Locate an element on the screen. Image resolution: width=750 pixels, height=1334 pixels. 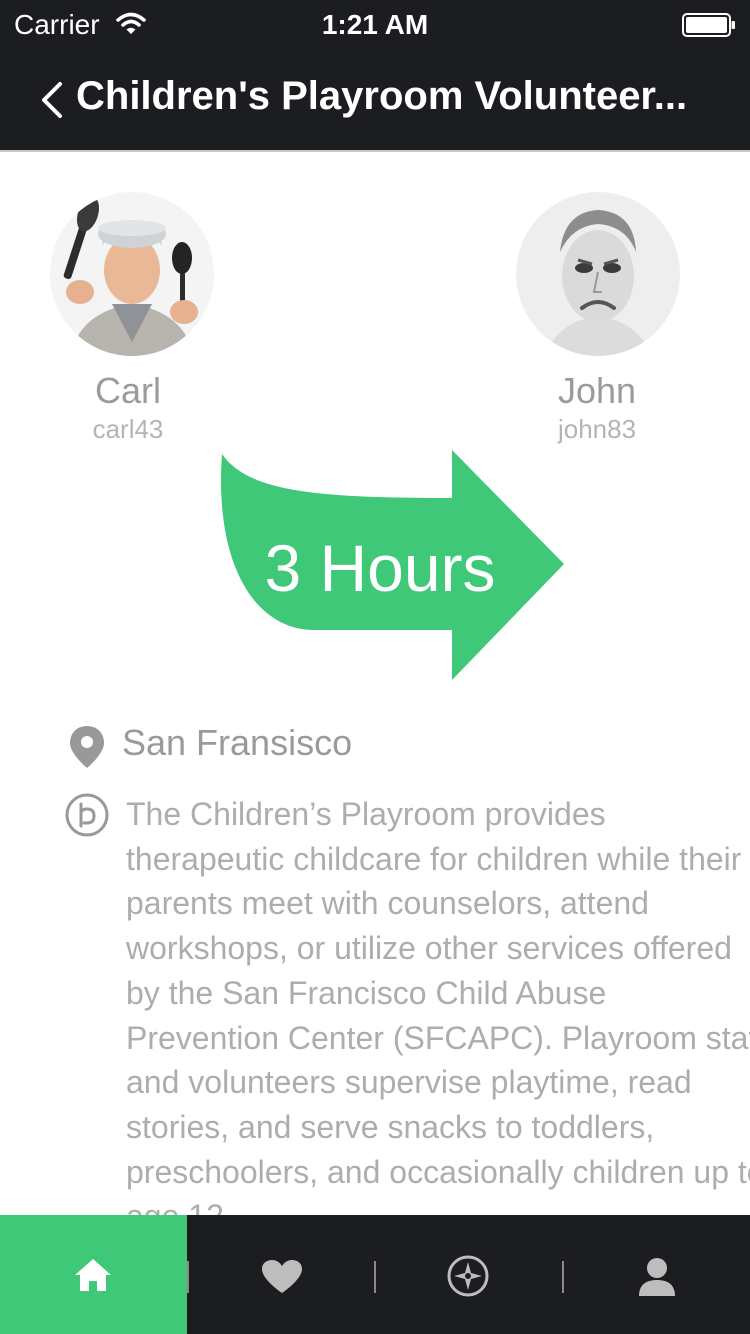
back-button is located at coordinates (53, 100).